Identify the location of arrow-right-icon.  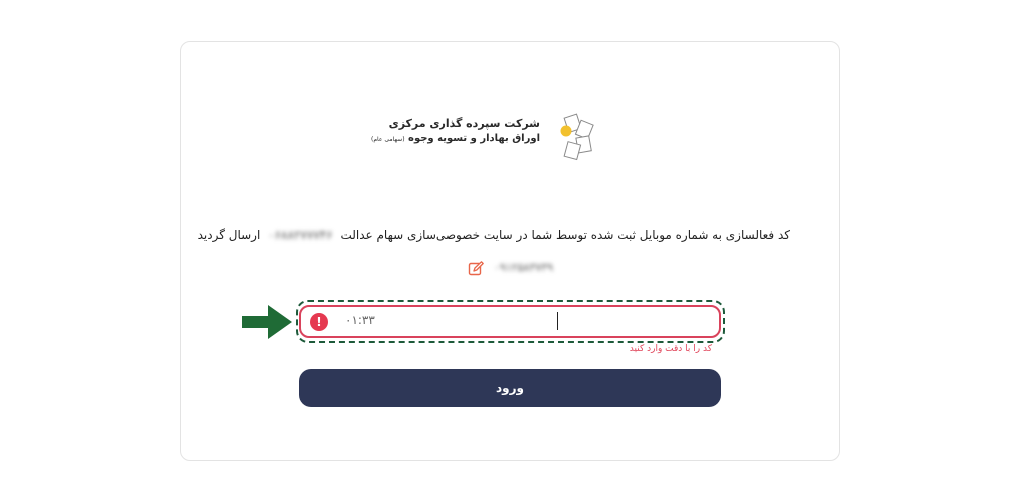
(267, 322).